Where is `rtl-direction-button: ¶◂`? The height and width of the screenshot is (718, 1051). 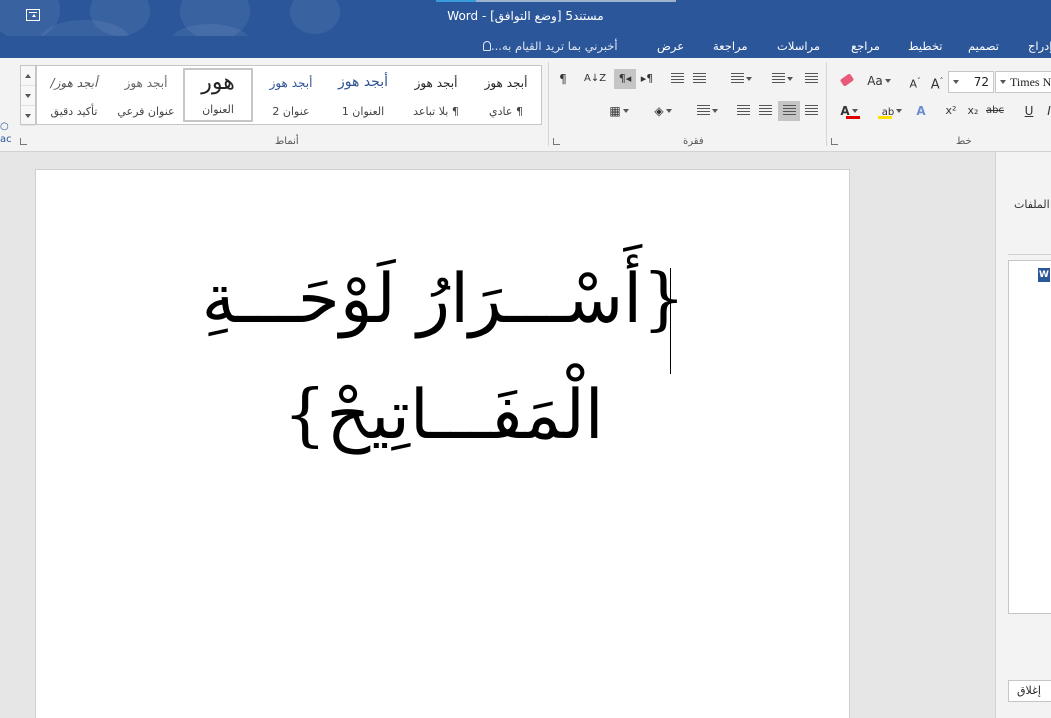
rtl-direction-button: ¶◂ is located at coordinates (625, 79).